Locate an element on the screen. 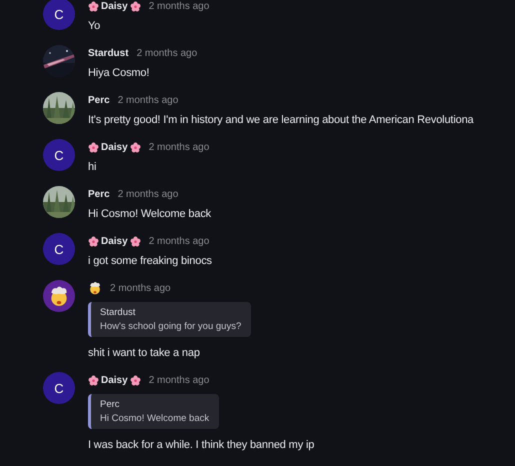 The image size is (515, 466). message-text: It's pretty good! I'm in history and we are learning about the American Revolutiona is located at coordinates (281, 120).